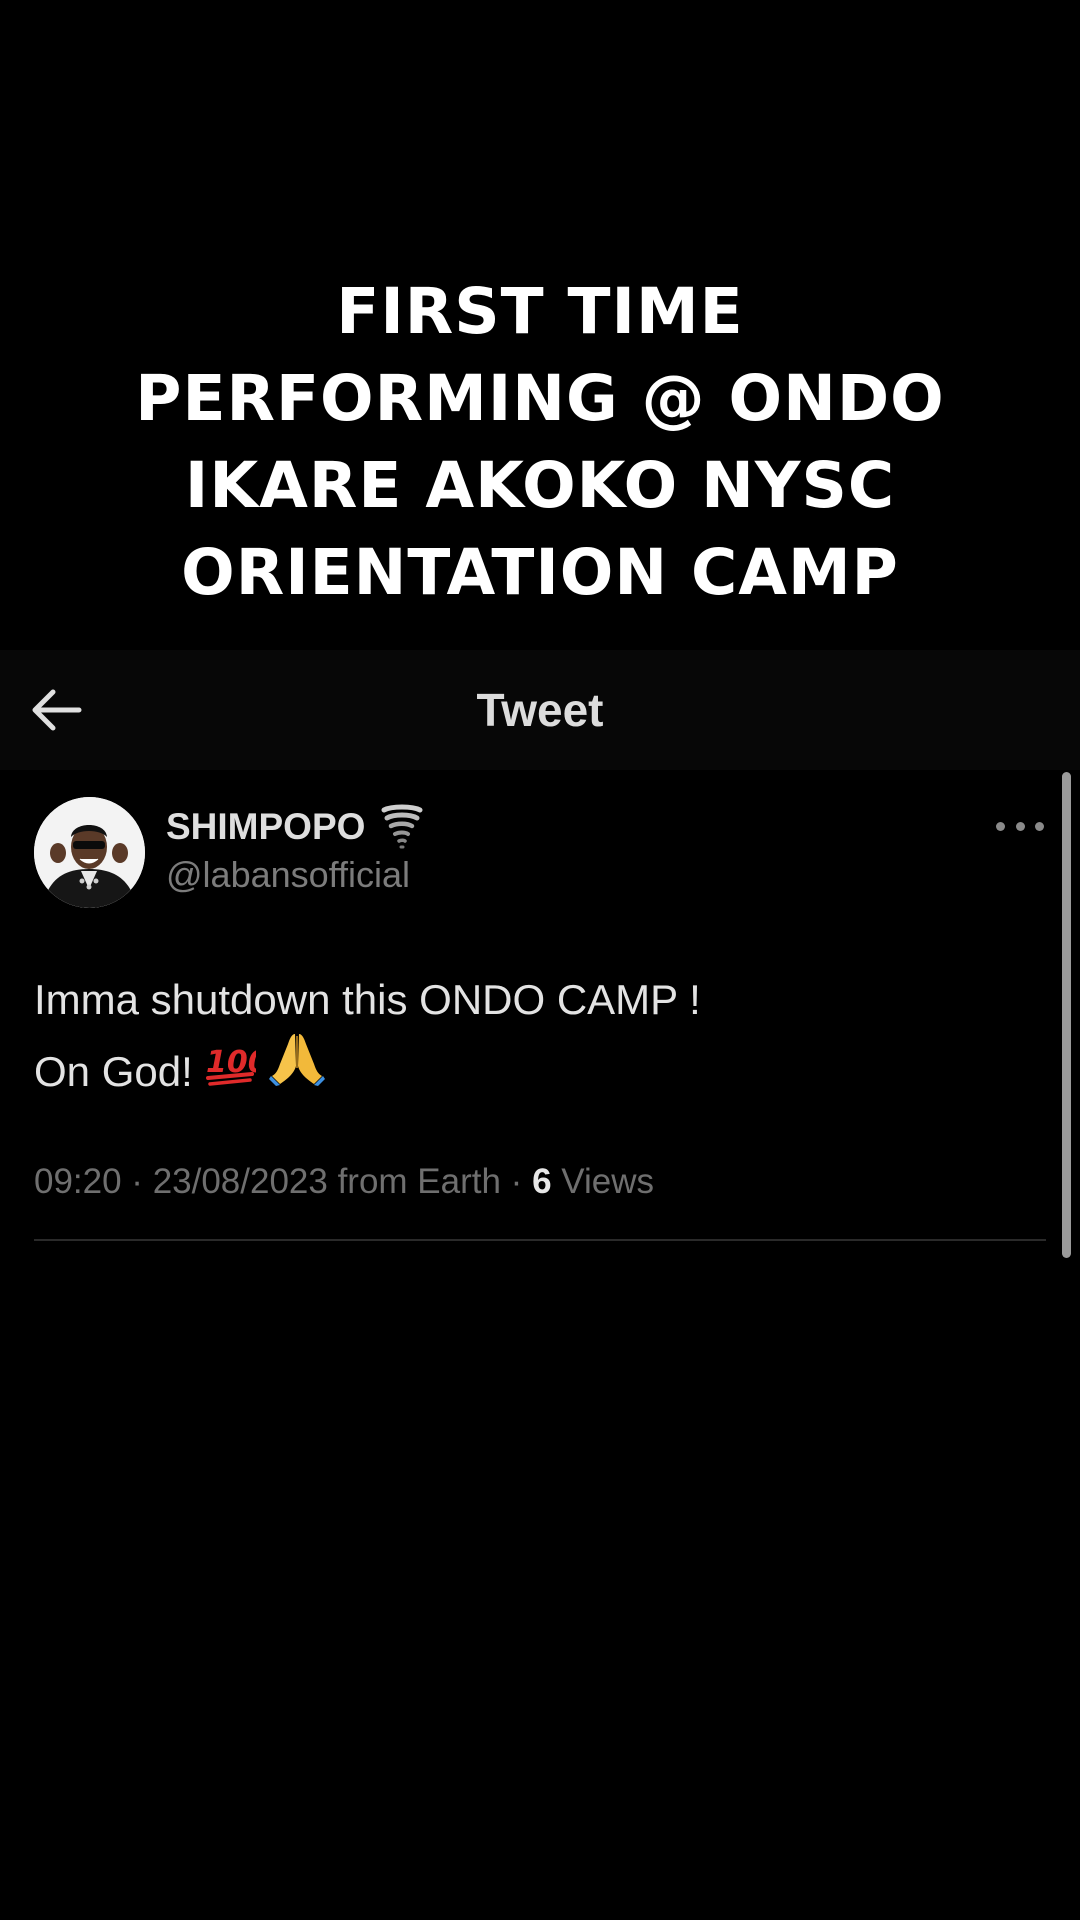 Image resolution: width=1080 pixels, height=1920 pixels. Describe the element at coordinates (297, 1060) in the screenshot. I see `folded-hands-emoji-icon` at that location.